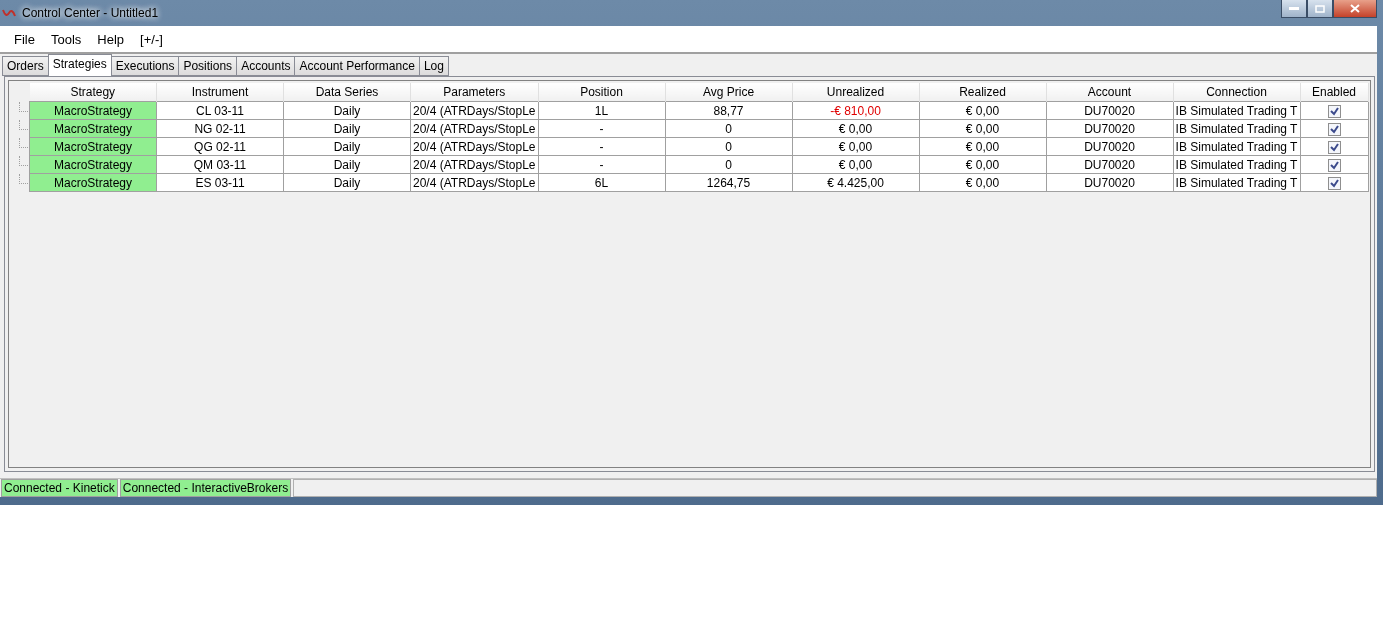 The height and width of the screenshot is (630, 1383). I want to click on maximize-button, so click(1320, 9).